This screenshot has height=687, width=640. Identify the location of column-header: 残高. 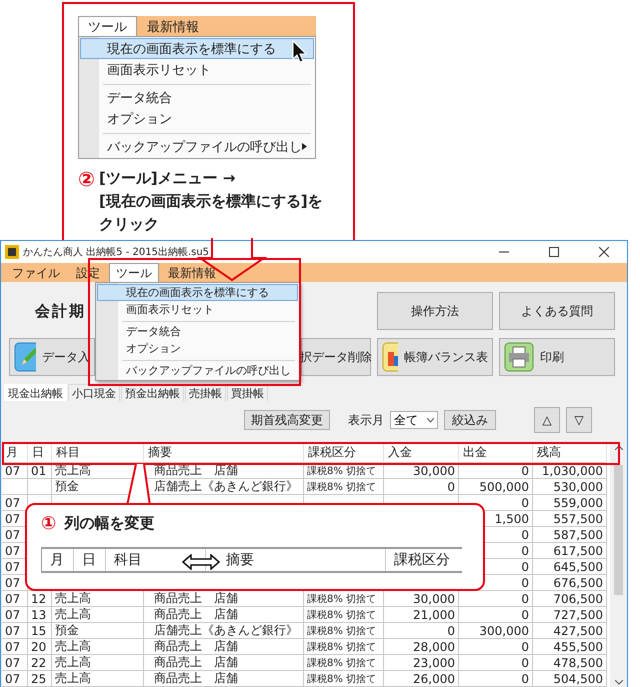
(570, 453).